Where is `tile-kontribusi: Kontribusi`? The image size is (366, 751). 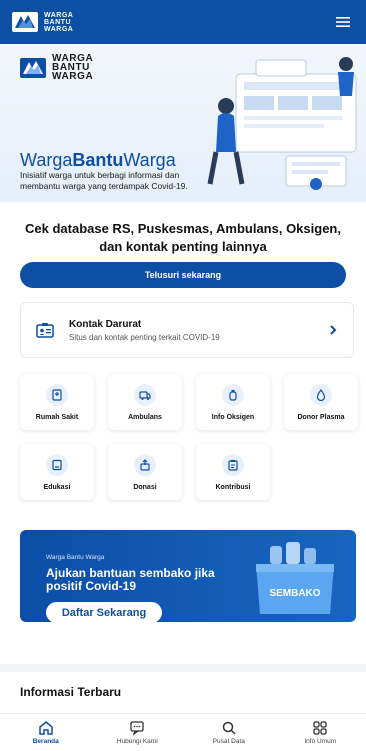 tile-kontribusi: Kontribusi is located at coordinates (233, 472).